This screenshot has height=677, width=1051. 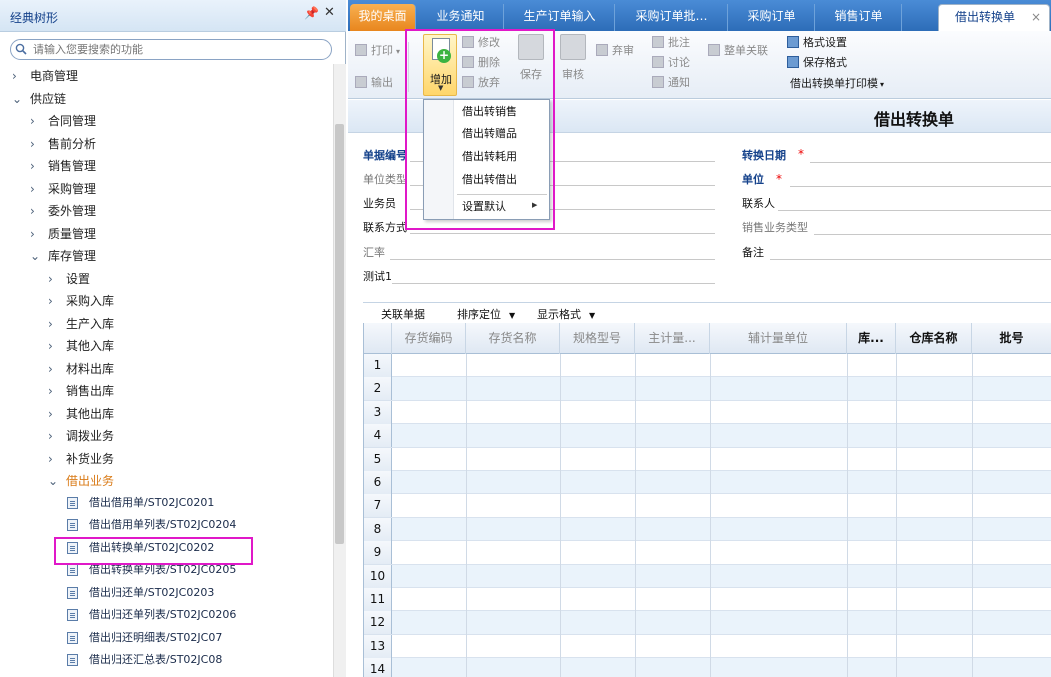 I want to click on format-settings-button: 格式设置, so click(x=817, y=43).